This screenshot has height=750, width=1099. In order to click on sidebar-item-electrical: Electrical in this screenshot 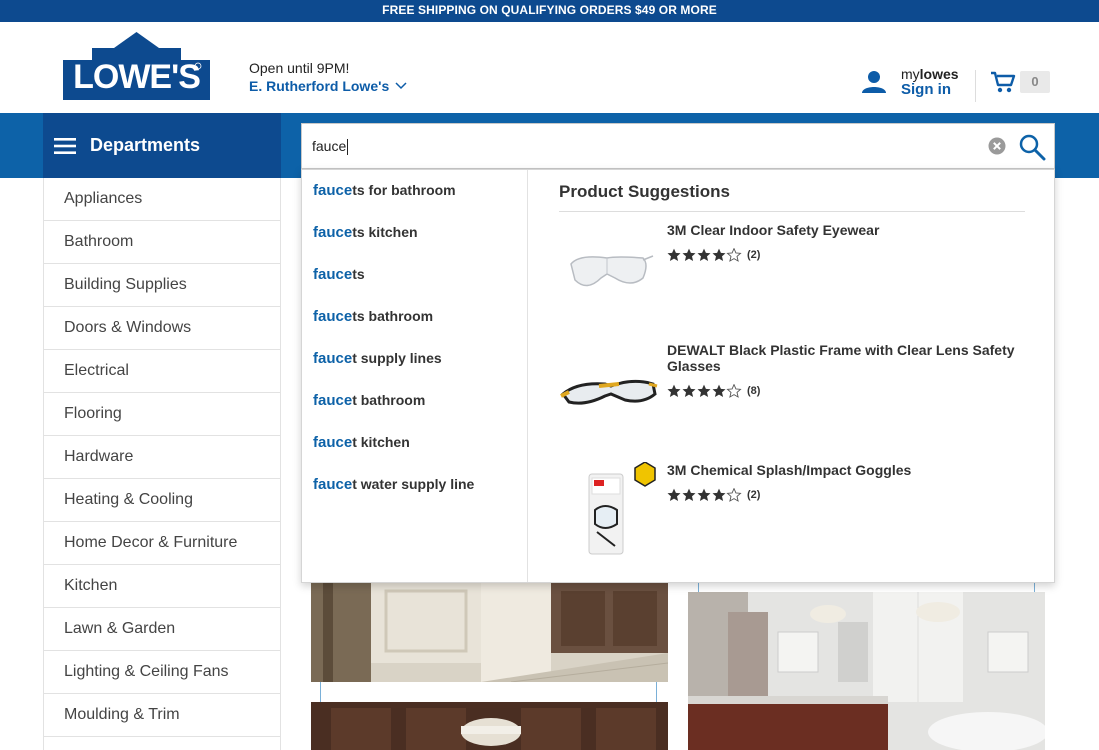, I will do `click(162, 371)`.